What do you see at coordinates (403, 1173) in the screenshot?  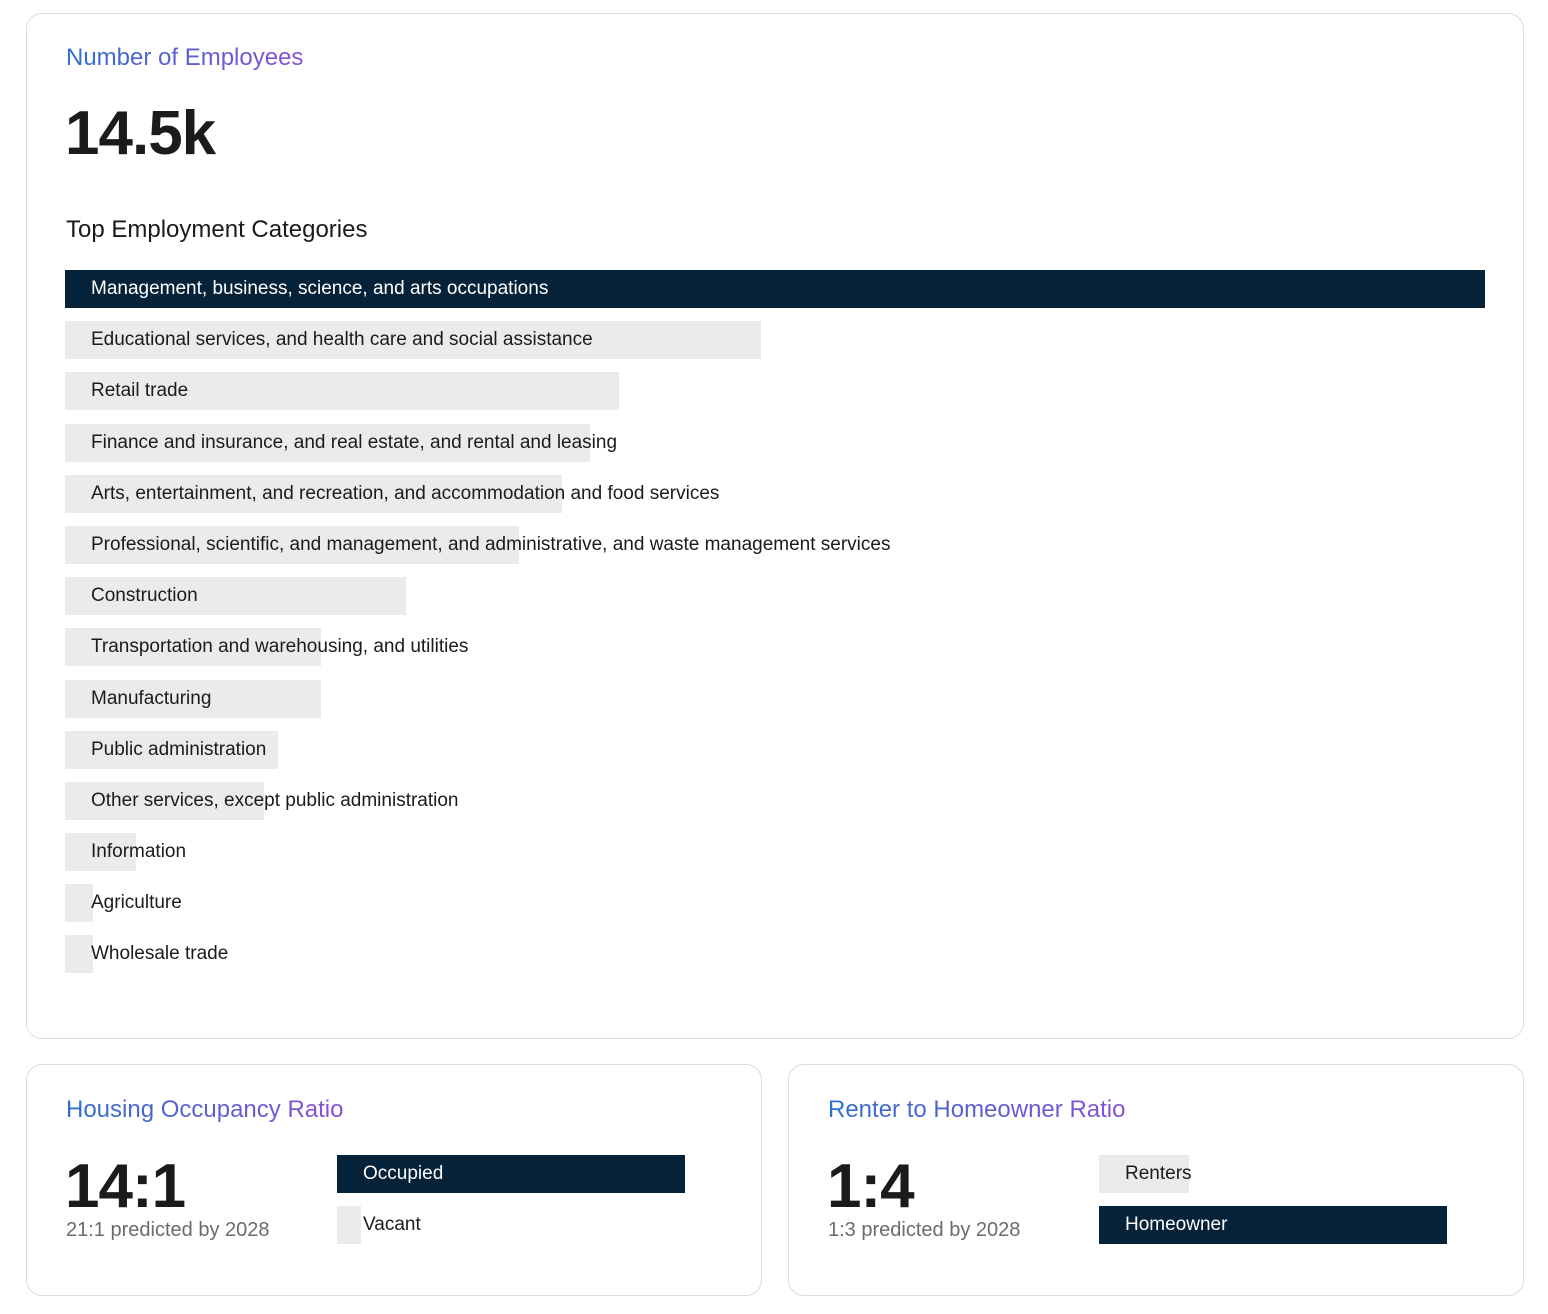 I see `bar-label: Occupied` at bounding box center [403, 1173].